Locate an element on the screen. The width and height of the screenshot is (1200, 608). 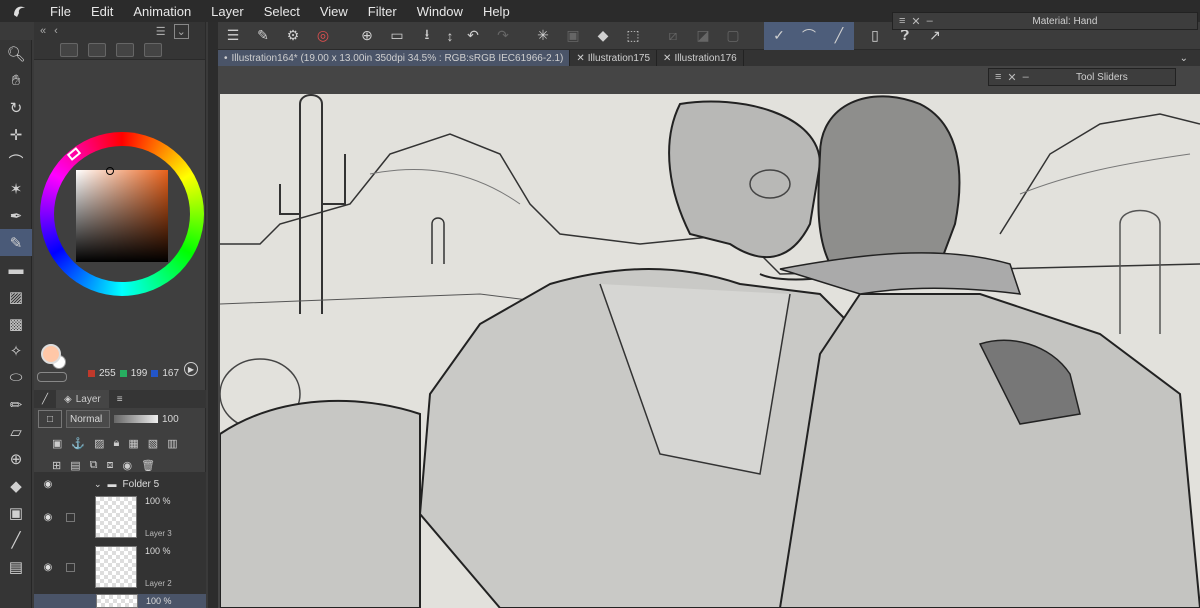
stabilizer-icon: ✓ is located at coordinates (779, 35).